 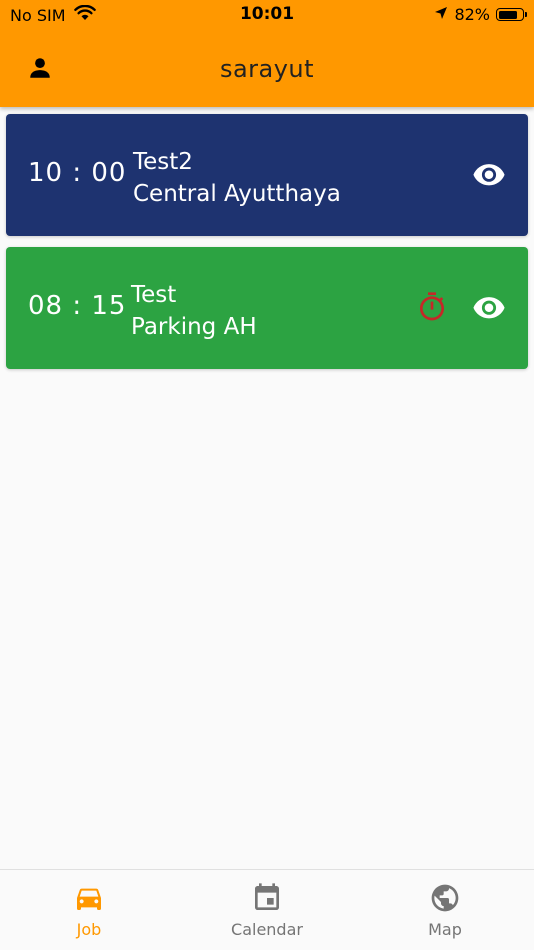 I want to click on nav-item-map: Map, so click(x=445, y=910).